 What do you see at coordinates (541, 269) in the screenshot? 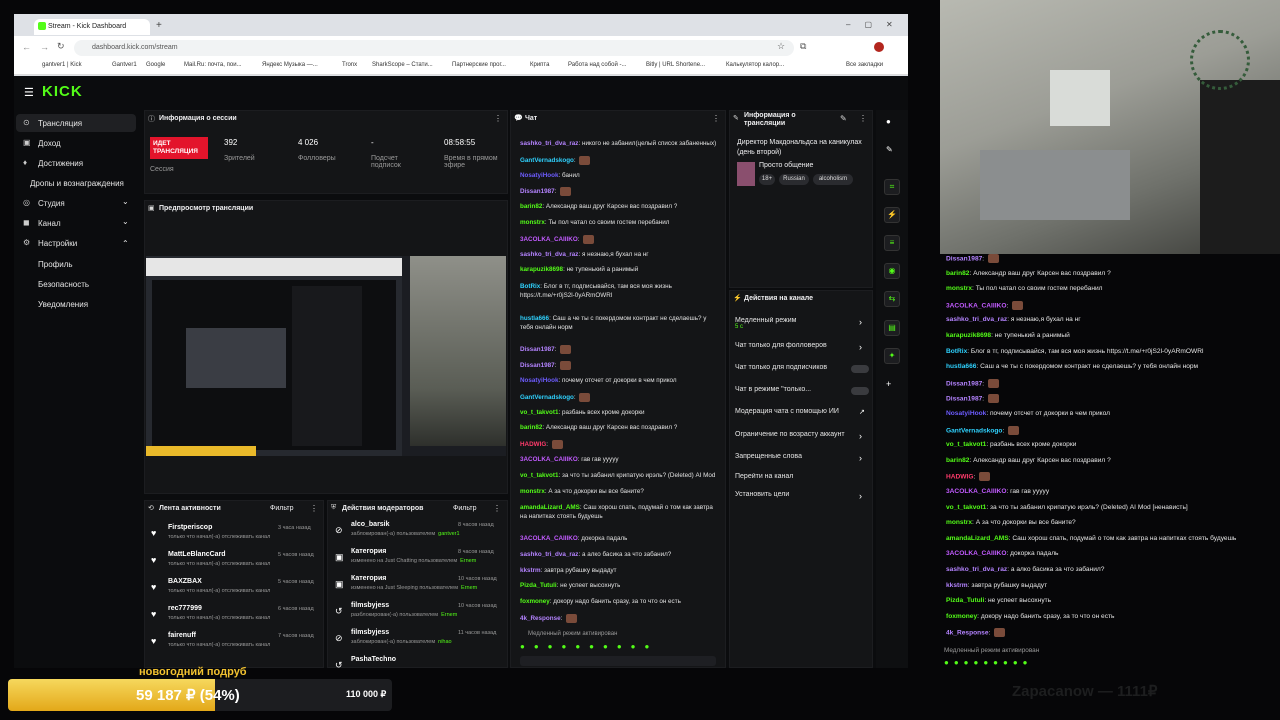
I see `chat-username: karapuzik8698` at bounding box center [541, 269].